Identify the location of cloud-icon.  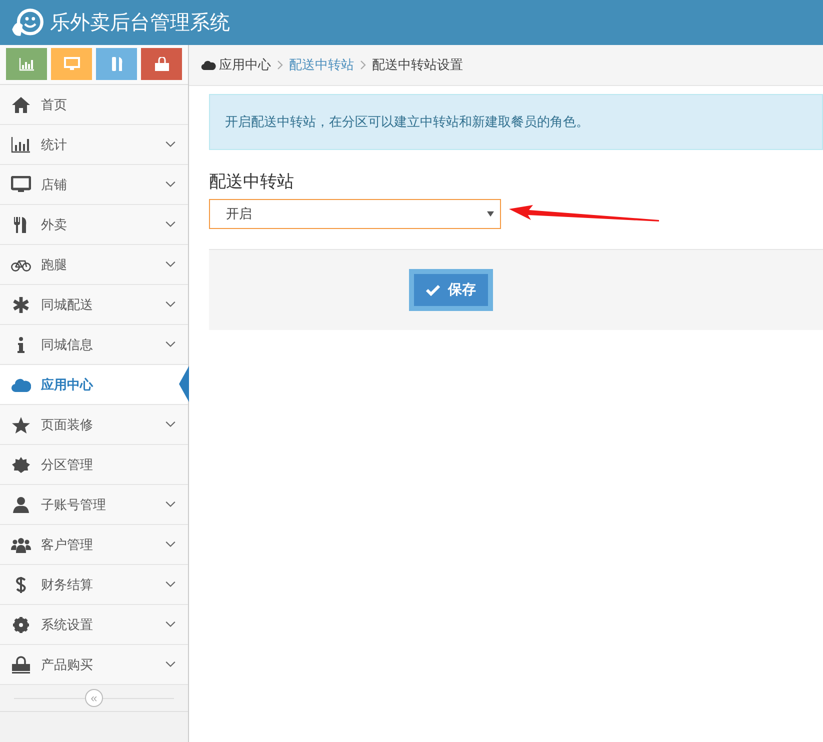
(208, 65).